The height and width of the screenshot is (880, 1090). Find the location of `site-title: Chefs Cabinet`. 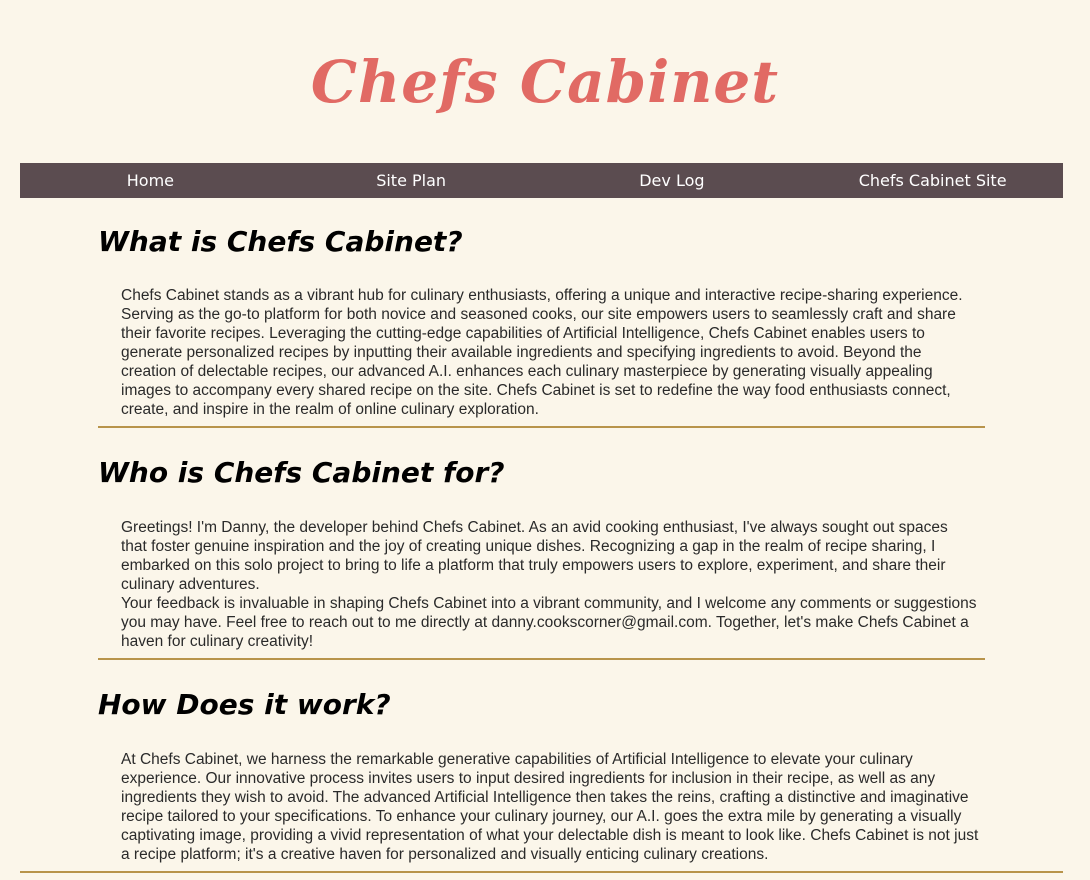

site-title: Chefs Cabinet is located at coordinates (545, 82).